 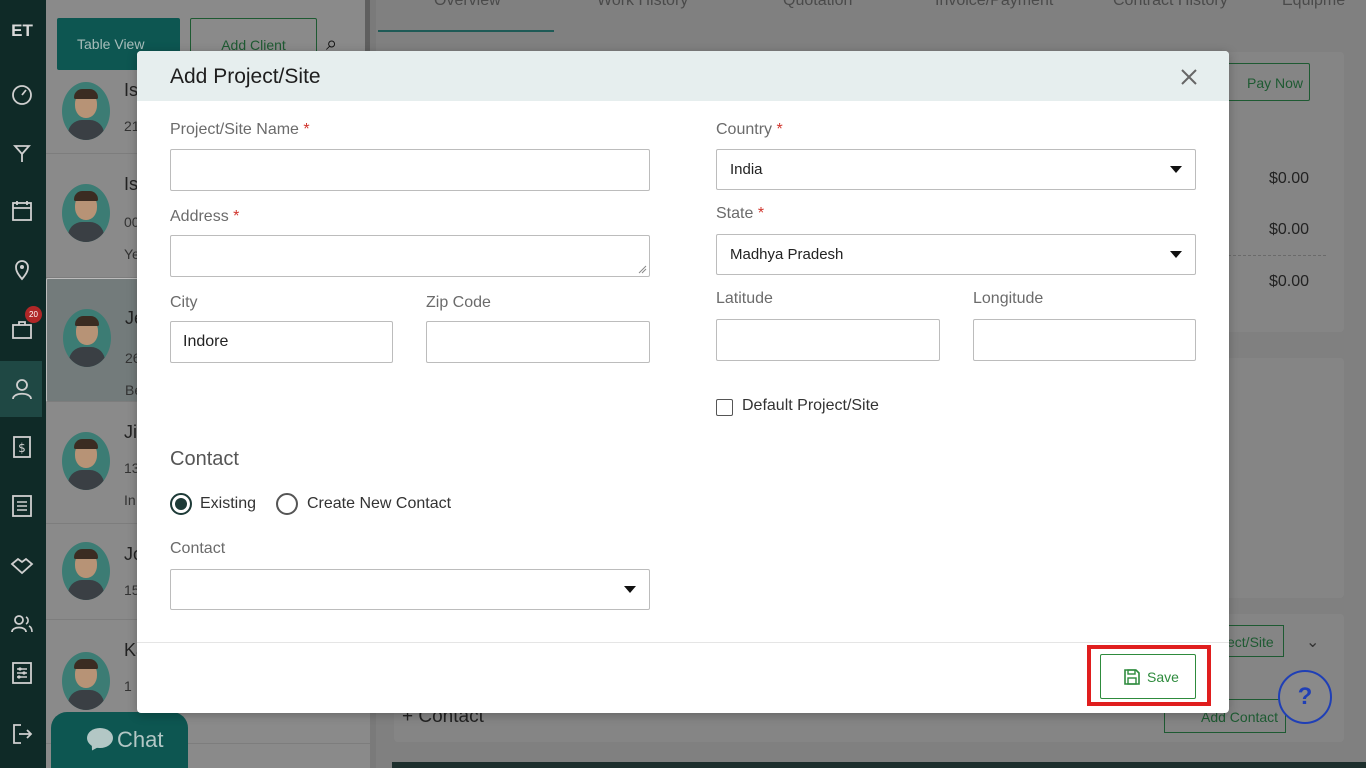 What do you see at coordinates (1312, 642) in the screenshot?
I see `chevron-down-icon: ⌄` at bounding box center [1312, 642].